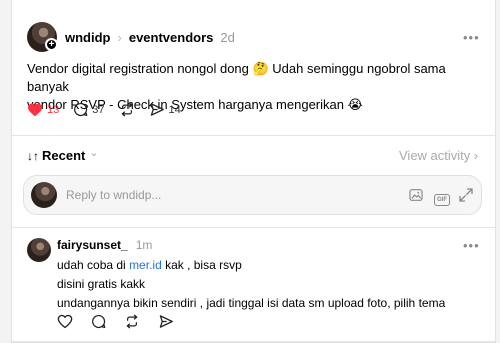  What do you see at coordinates (101, 284) in the screenshot?
I see `comment-line: disini gratis kakk` at bounding box center [101, 284].